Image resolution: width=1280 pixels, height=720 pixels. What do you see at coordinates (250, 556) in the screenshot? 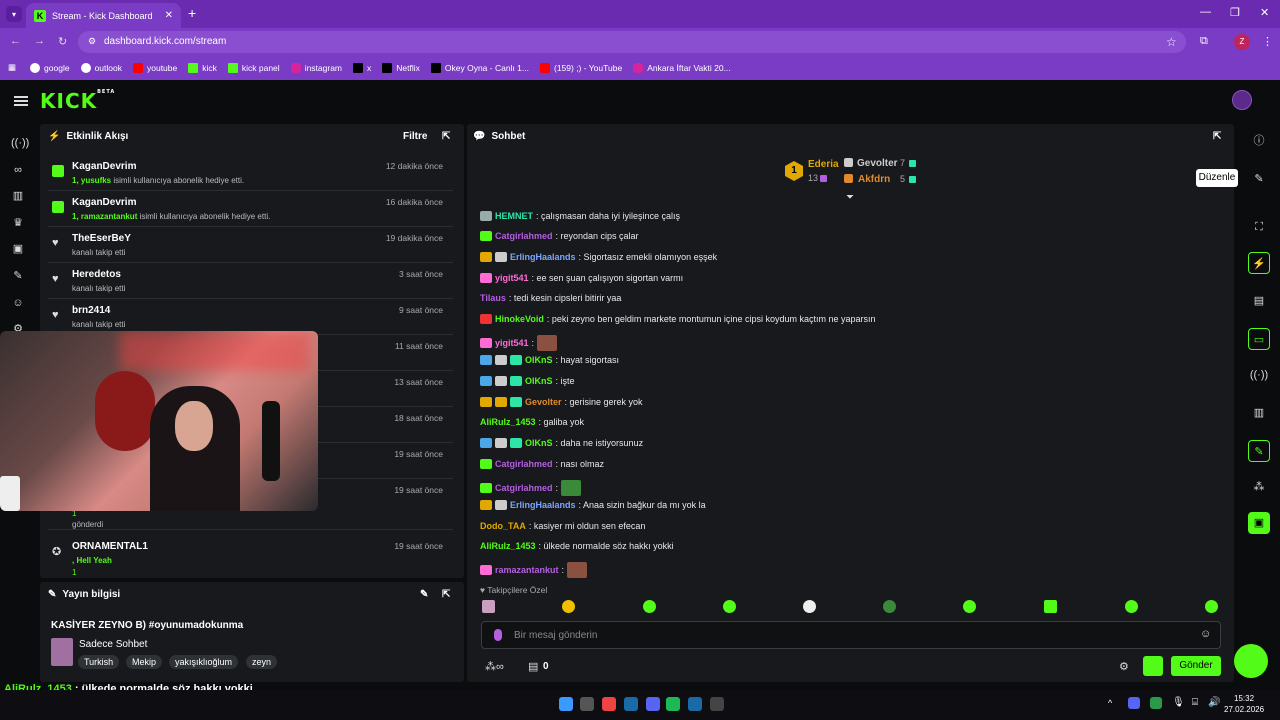
I see `activity-event: ✪ ORNAMENTAL1 19 saat önce , Hell Yeah 1` at bounding box center [250, 556].